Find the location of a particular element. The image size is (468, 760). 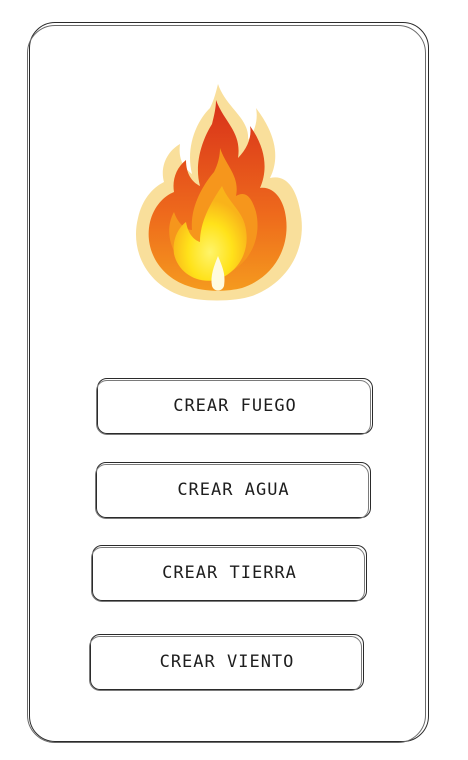

crear-fuego-label: CREAR FUEGO is located at coordinates (235, 406).